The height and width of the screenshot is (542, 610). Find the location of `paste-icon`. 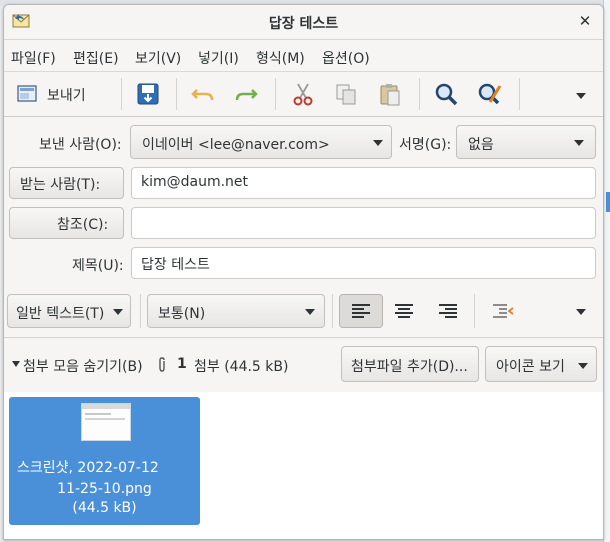

paste-icon is located at coordinates (390, 94).